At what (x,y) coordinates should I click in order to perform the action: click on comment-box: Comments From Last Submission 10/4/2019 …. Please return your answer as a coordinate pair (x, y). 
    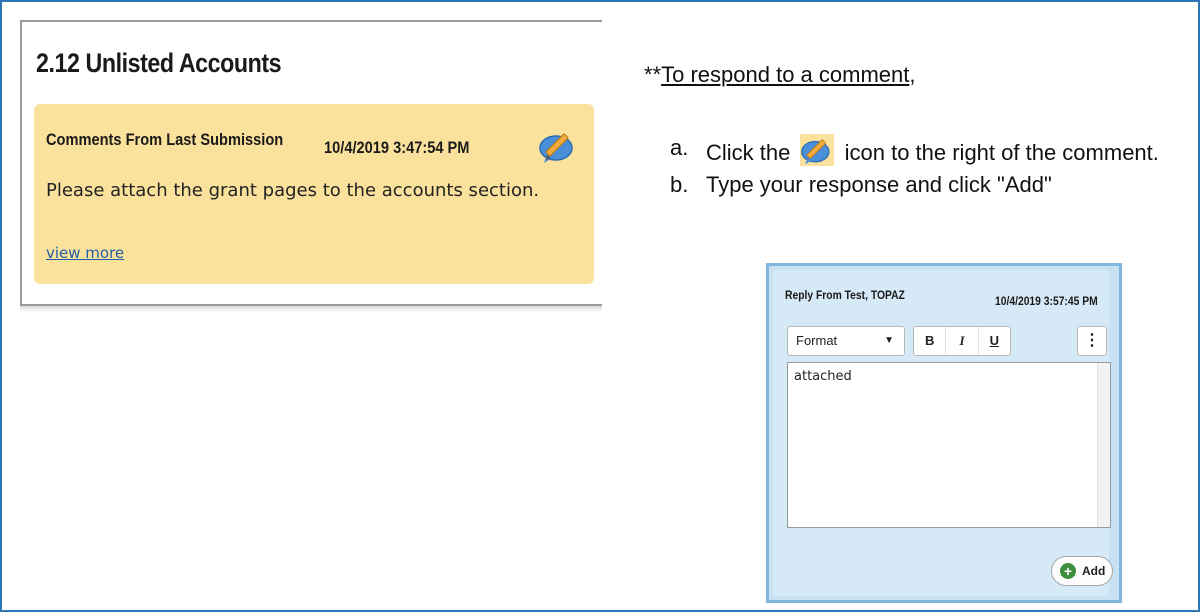
    Looking at the image, I should click on (314, 194).